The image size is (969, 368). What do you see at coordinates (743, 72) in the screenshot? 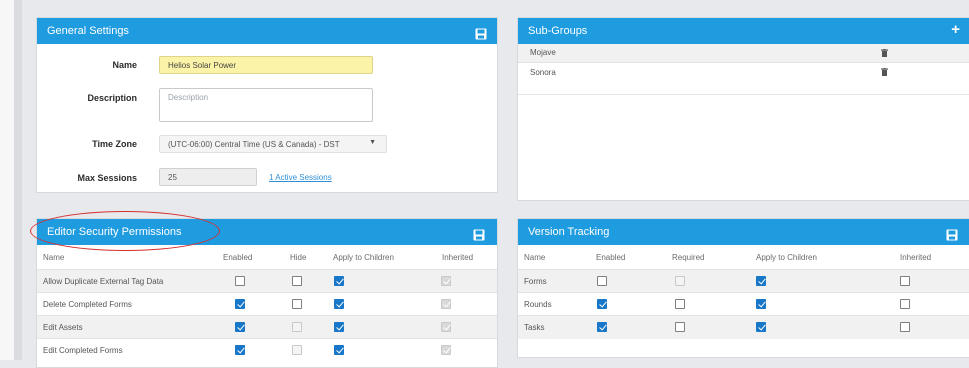
I see `list-item: Sonora` at bounding box center [743, 72].